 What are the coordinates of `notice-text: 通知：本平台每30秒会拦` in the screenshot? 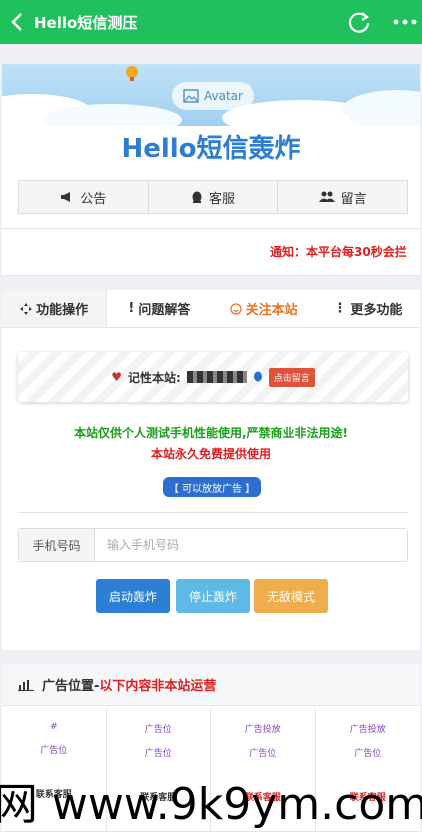 It's located at (338, 252).